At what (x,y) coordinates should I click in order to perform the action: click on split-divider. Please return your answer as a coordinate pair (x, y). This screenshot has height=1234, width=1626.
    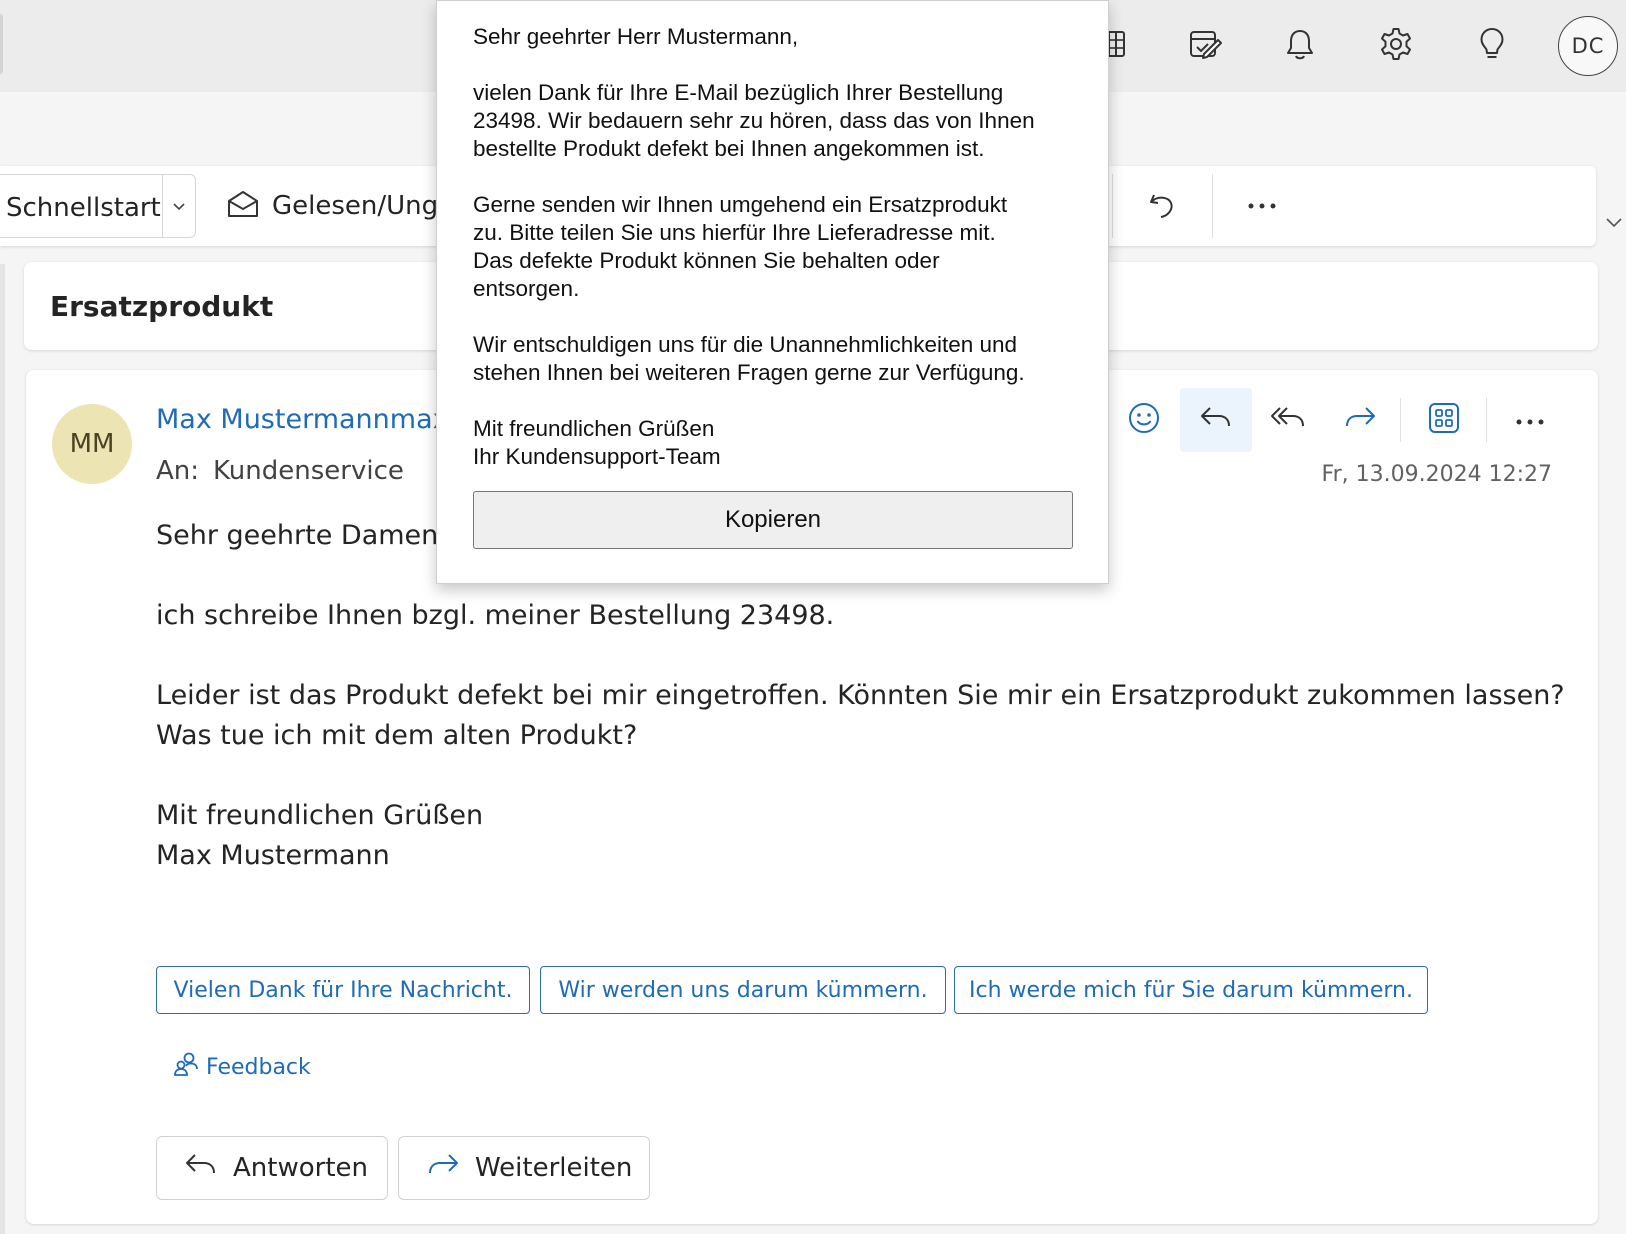
    Looking at the image, I should click on (162, 206).